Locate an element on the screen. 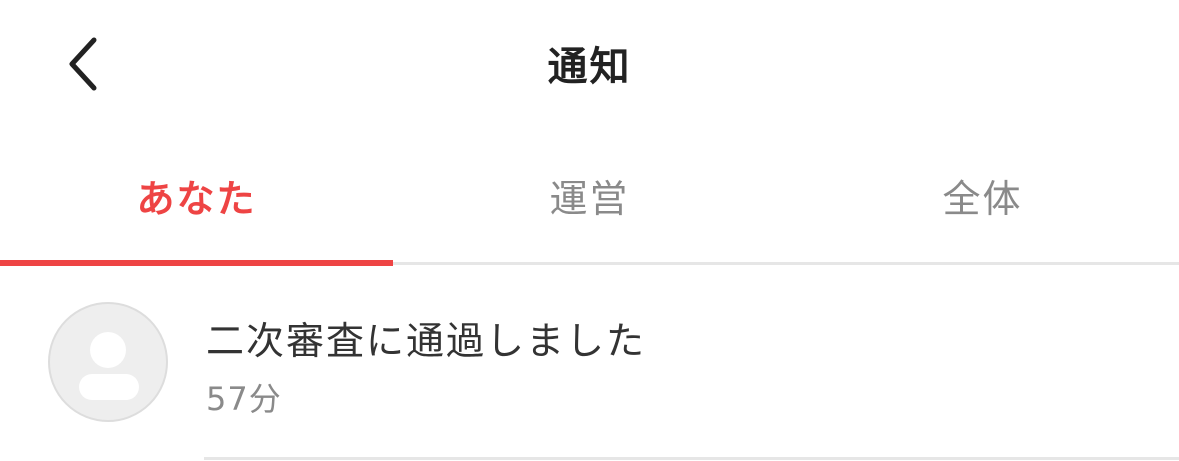  tab-all: 全体 is located at coordinates (982, 195).